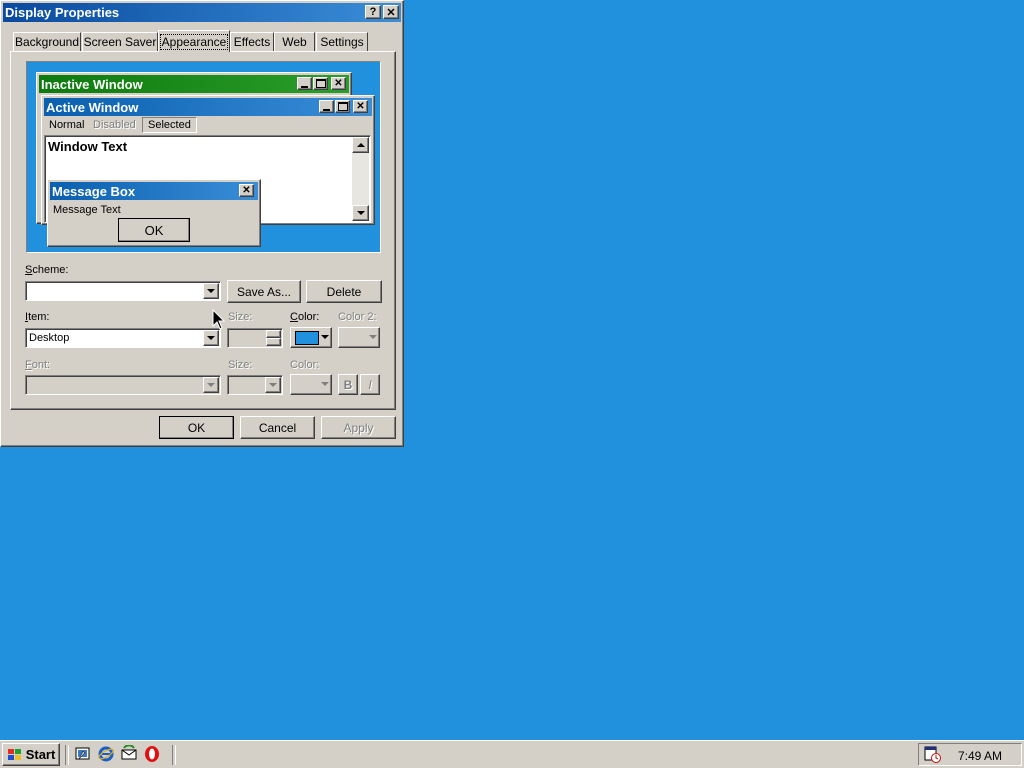 Image resolution: width=1024 pixels, height=768 pixels. I want to click on cancel-button: Cancel, so click(277, 427).